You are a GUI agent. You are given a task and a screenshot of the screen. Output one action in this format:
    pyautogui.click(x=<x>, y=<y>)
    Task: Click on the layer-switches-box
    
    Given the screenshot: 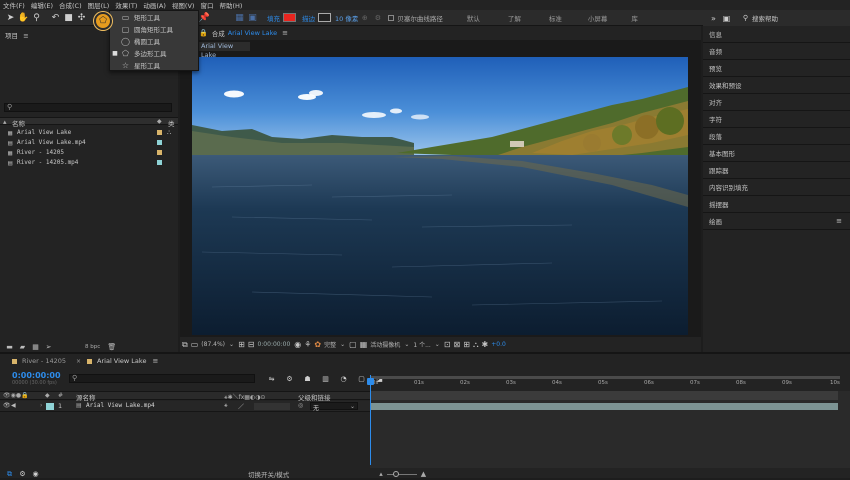 What is the action you would take?
    pyautogui.click(x=272, y=406)
    